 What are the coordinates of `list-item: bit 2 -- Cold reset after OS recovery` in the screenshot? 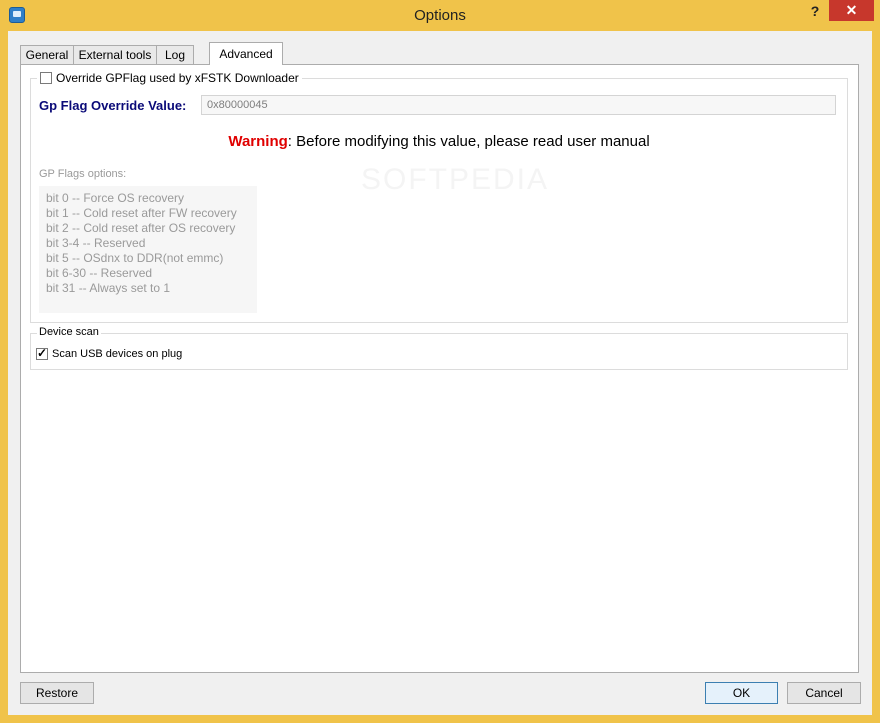 It's located at (141, 228).